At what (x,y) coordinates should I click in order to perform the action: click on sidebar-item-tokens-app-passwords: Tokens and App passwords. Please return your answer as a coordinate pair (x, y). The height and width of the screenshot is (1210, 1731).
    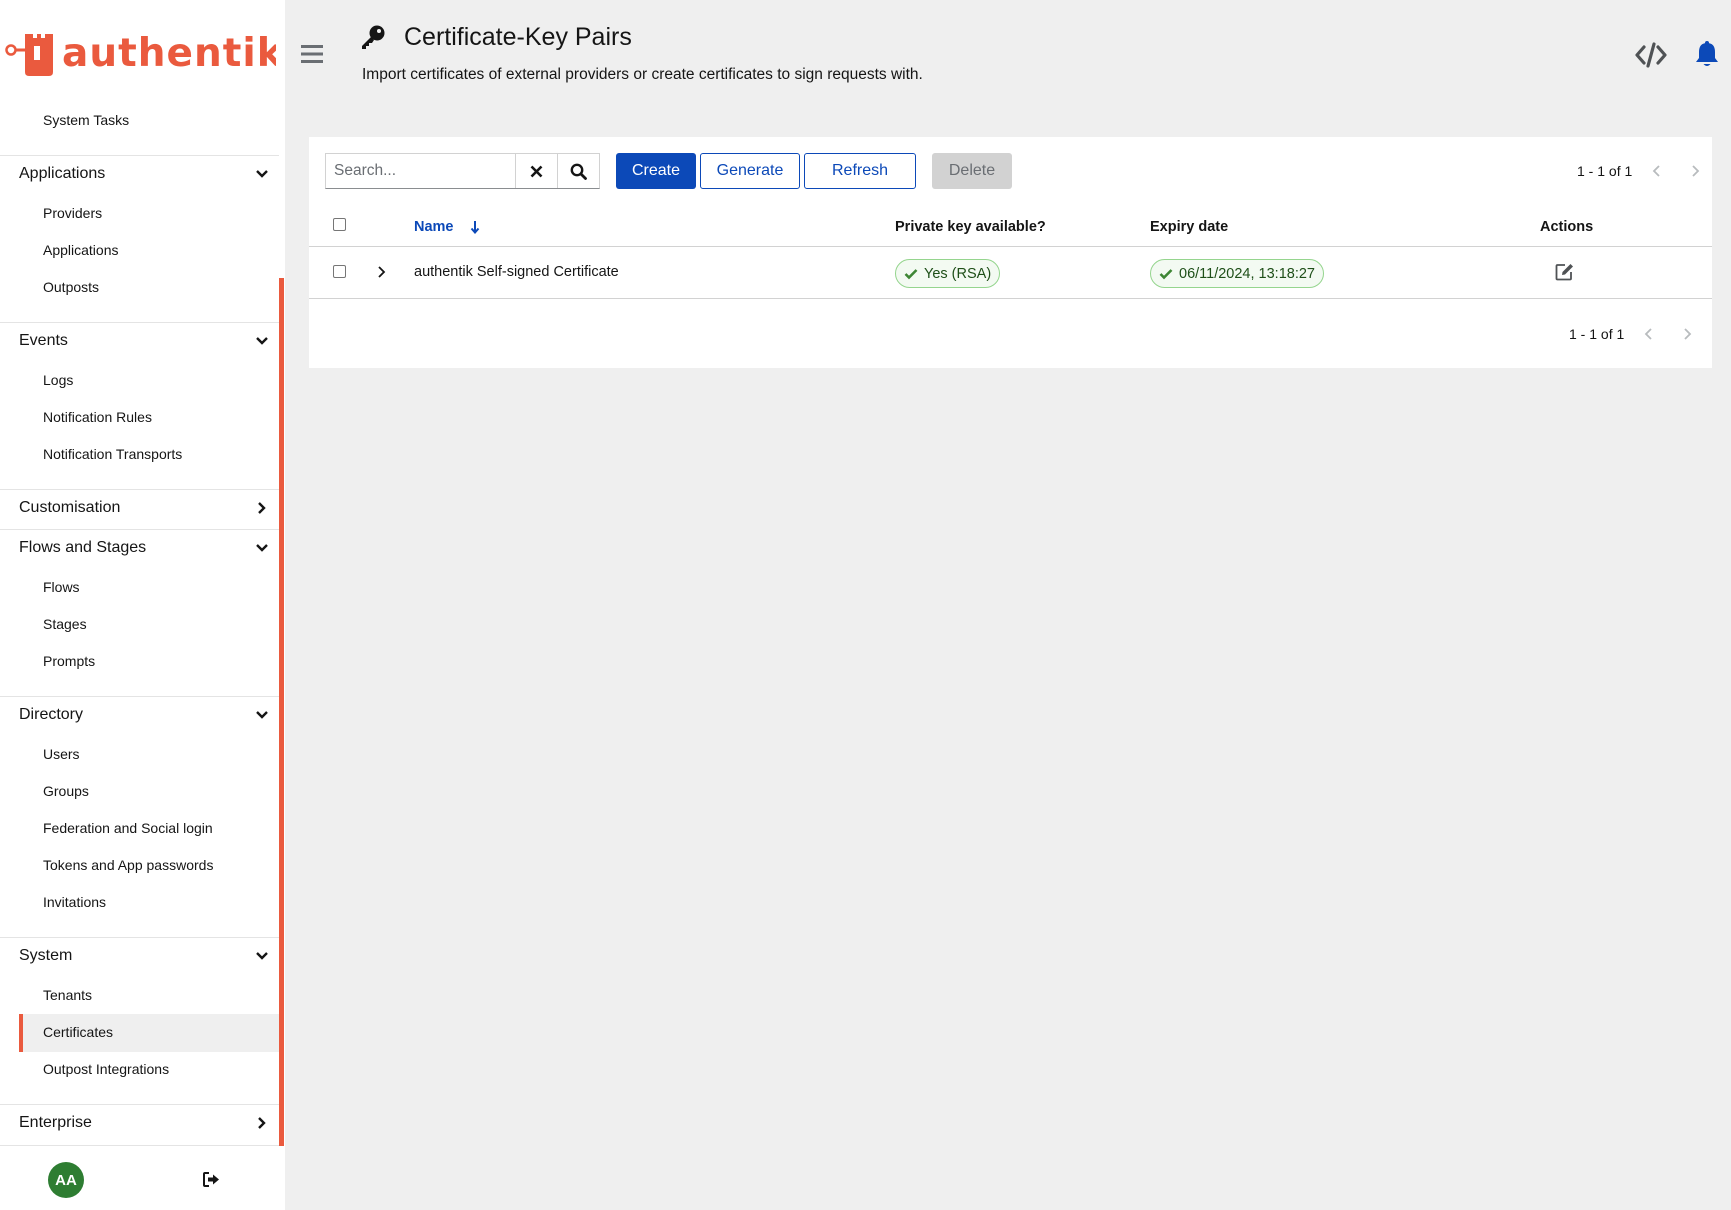
    Looking at the image, I should click on (128, 865).